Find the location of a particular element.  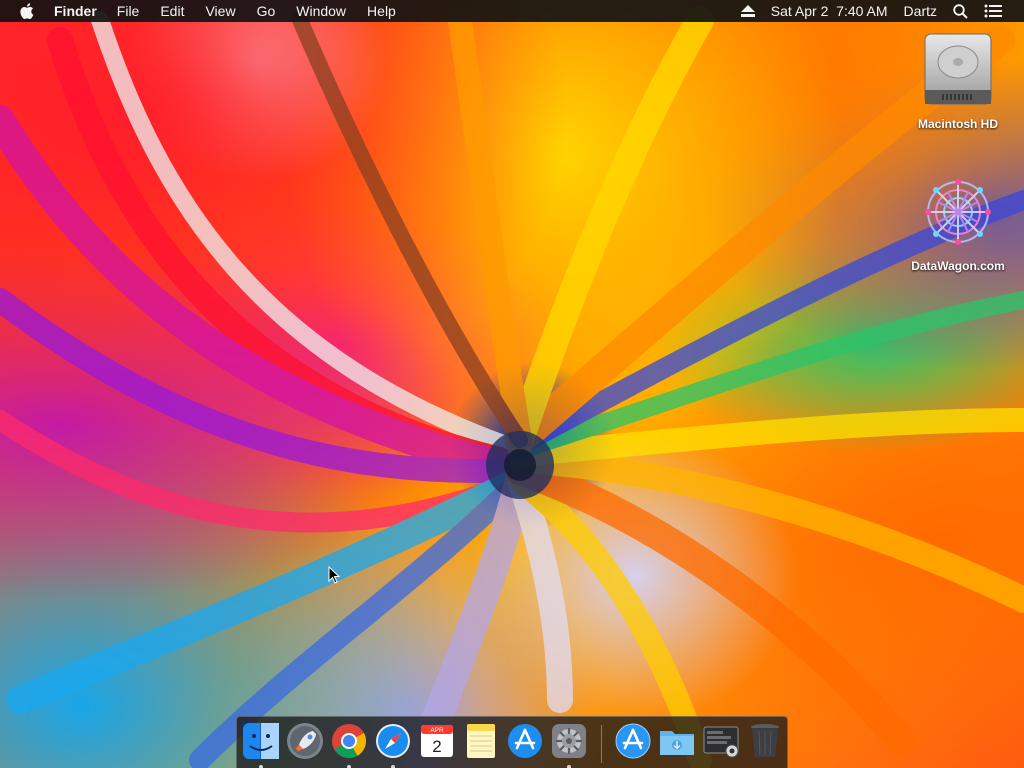

dock-app-notes is located at coordinates (481, 741).